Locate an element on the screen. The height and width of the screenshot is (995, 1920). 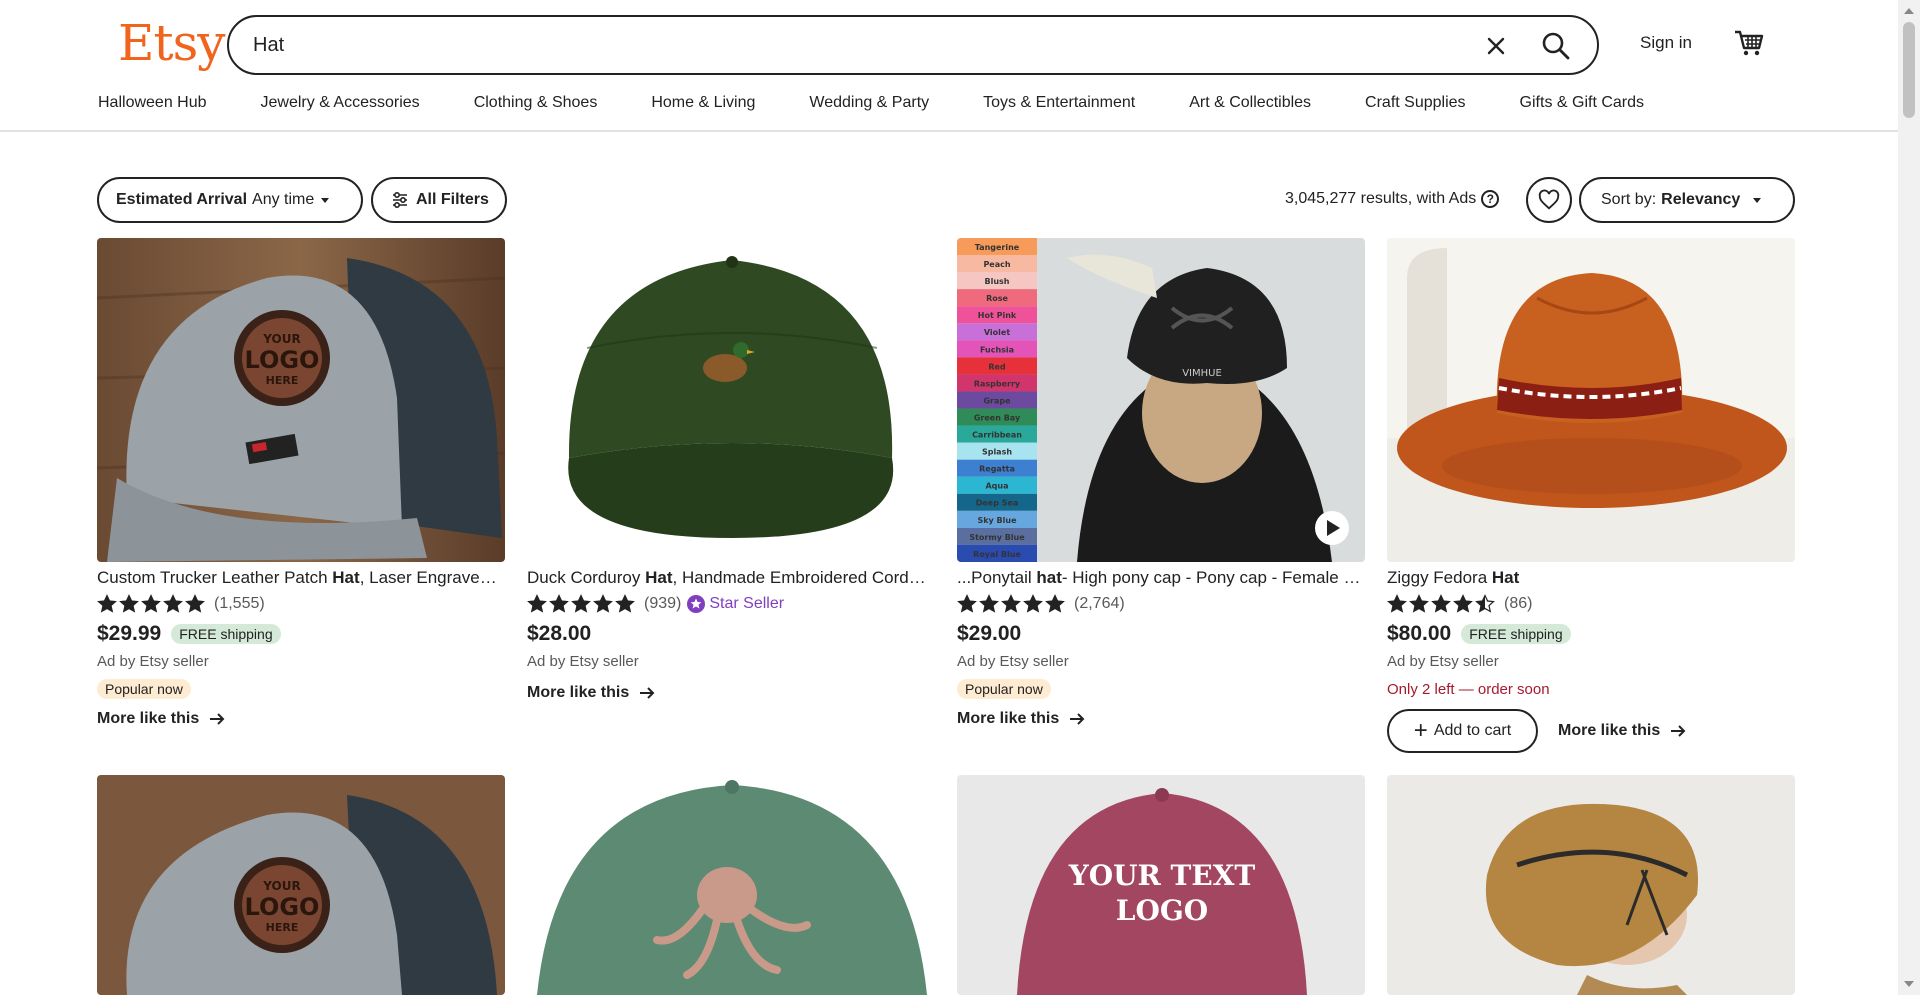
review-count: (2,764) is located at coordinates (1099, 603).